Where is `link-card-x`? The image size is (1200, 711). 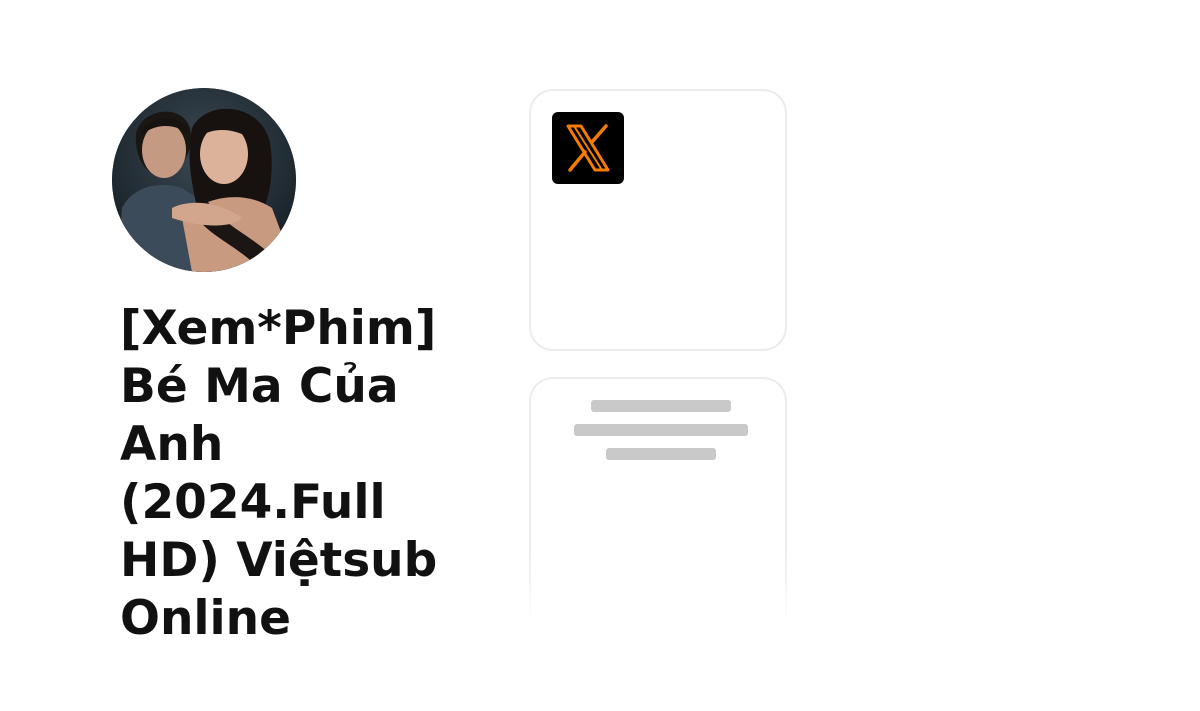
link-card-x is located at coordinates (658, 220).